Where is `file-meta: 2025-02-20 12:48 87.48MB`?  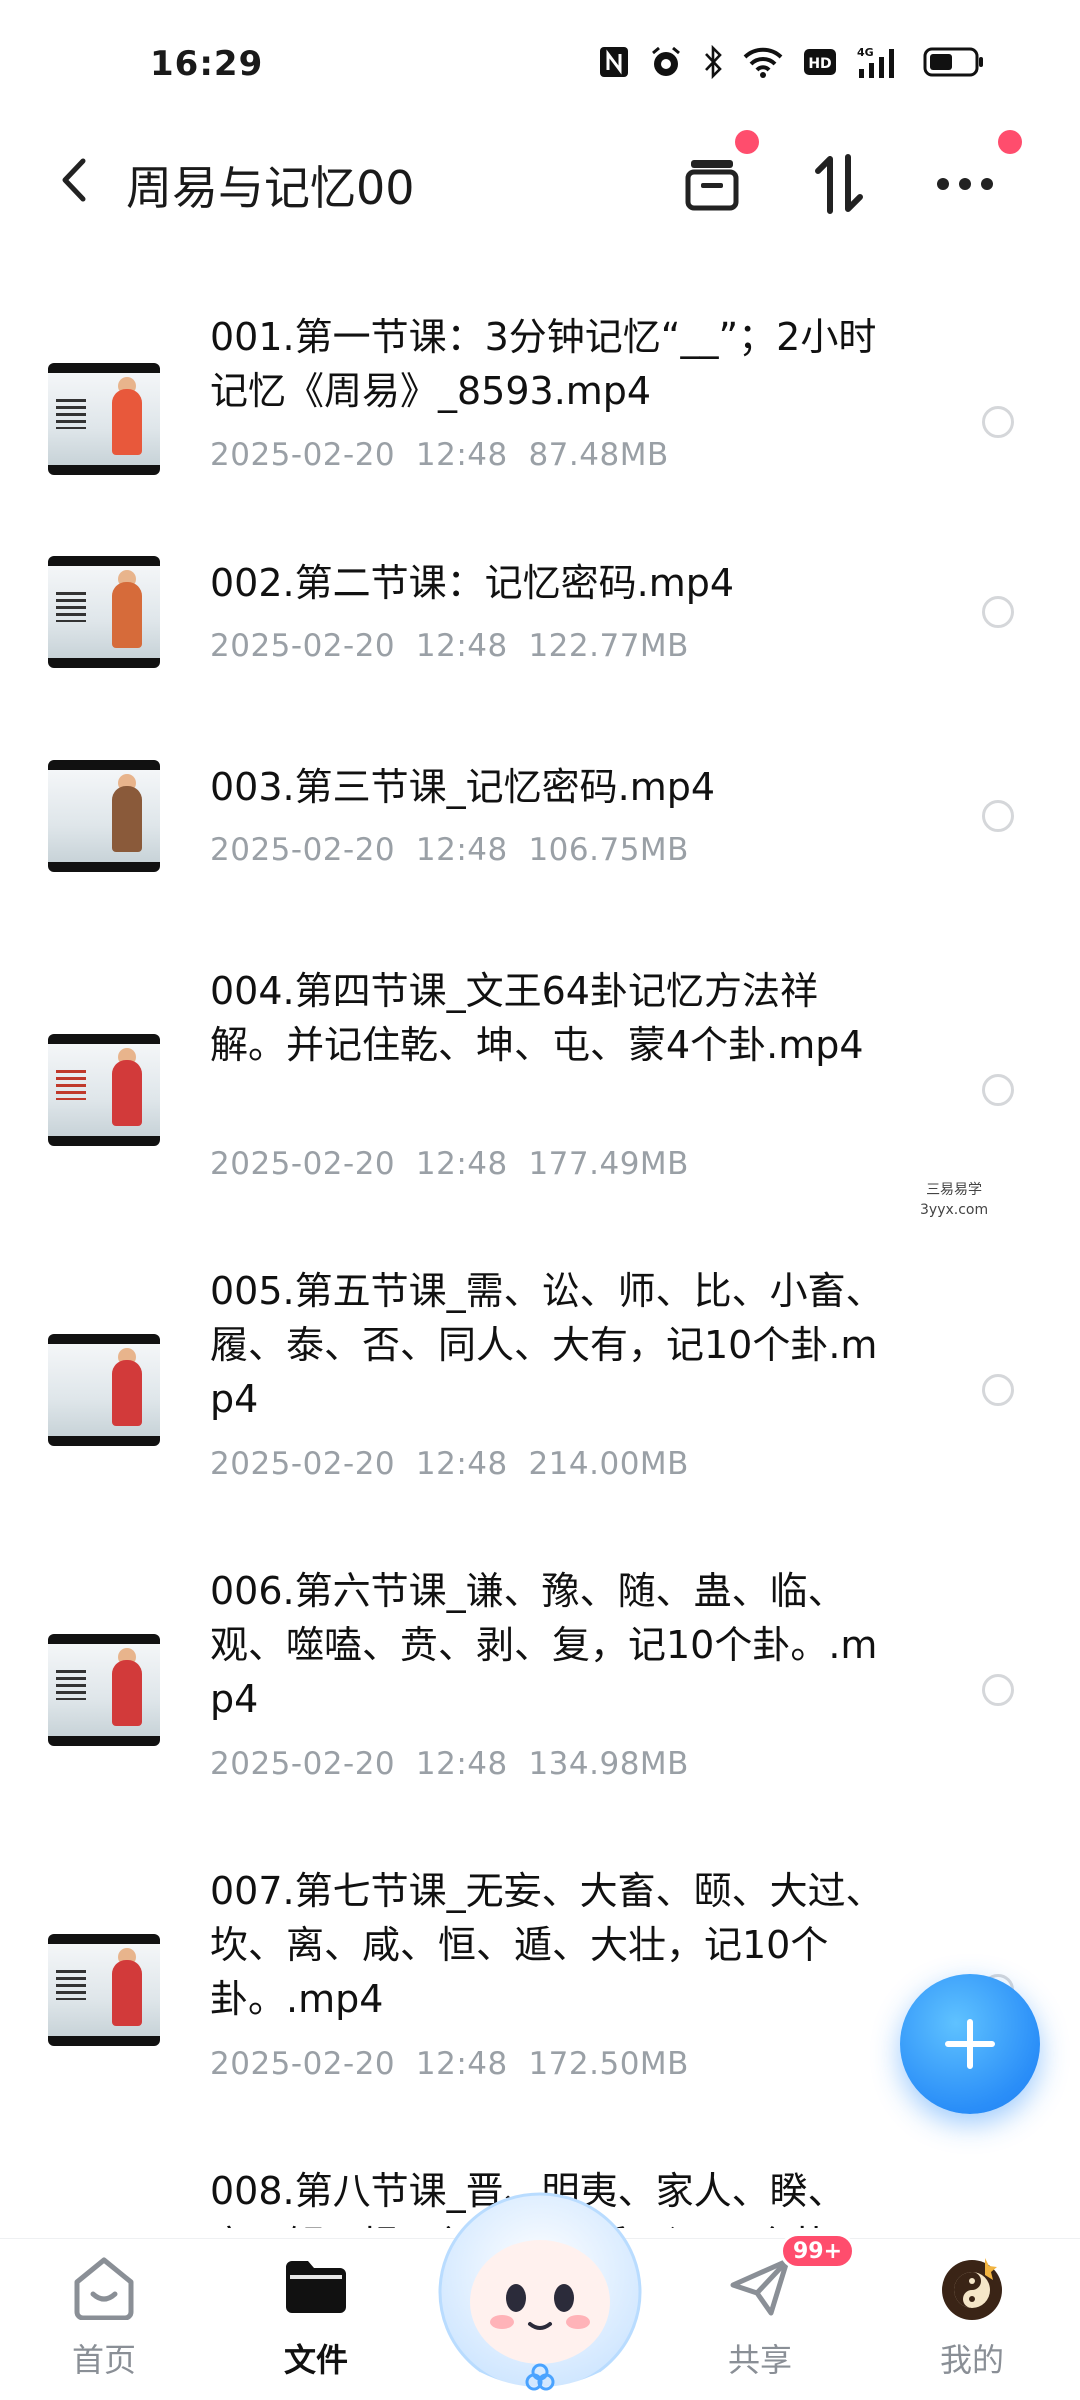
file-meta: 2025-02-20 12:48 87.48MB is located at coordinates (439, 455).